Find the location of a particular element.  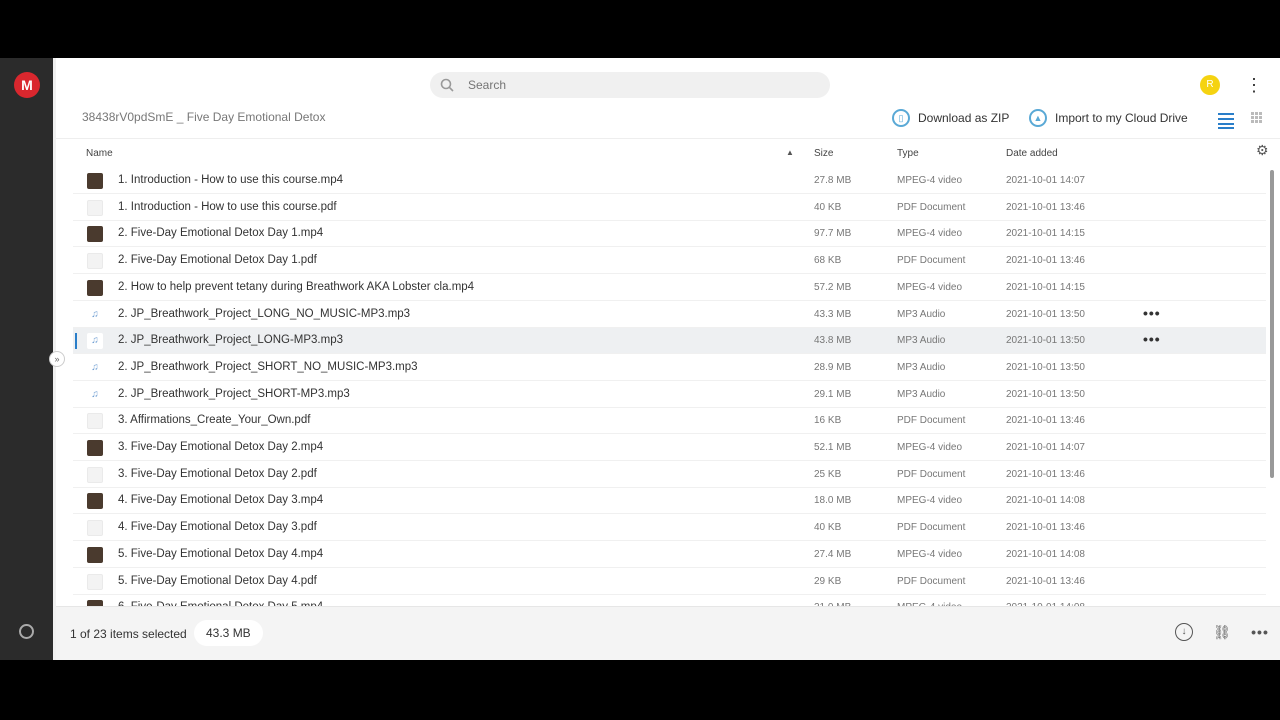

selection-size-badge: 43.3 MB is located at coordinates (228, 633).